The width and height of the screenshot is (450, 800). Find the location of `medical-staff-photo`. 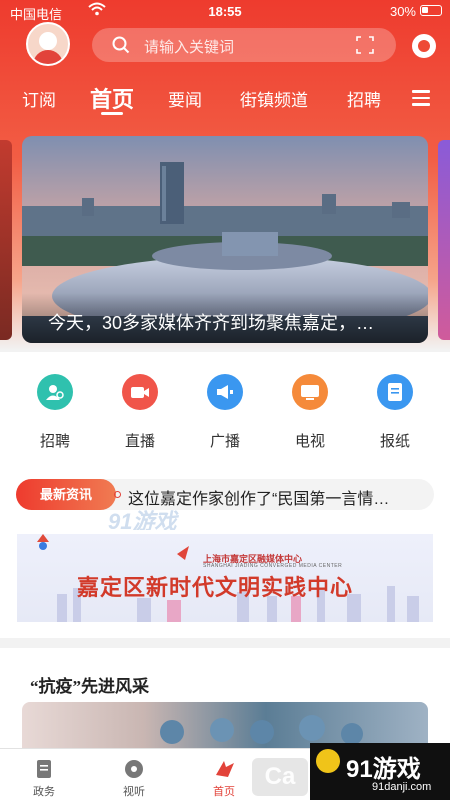

medical-staff-photo is located at coordinates (261, 730).